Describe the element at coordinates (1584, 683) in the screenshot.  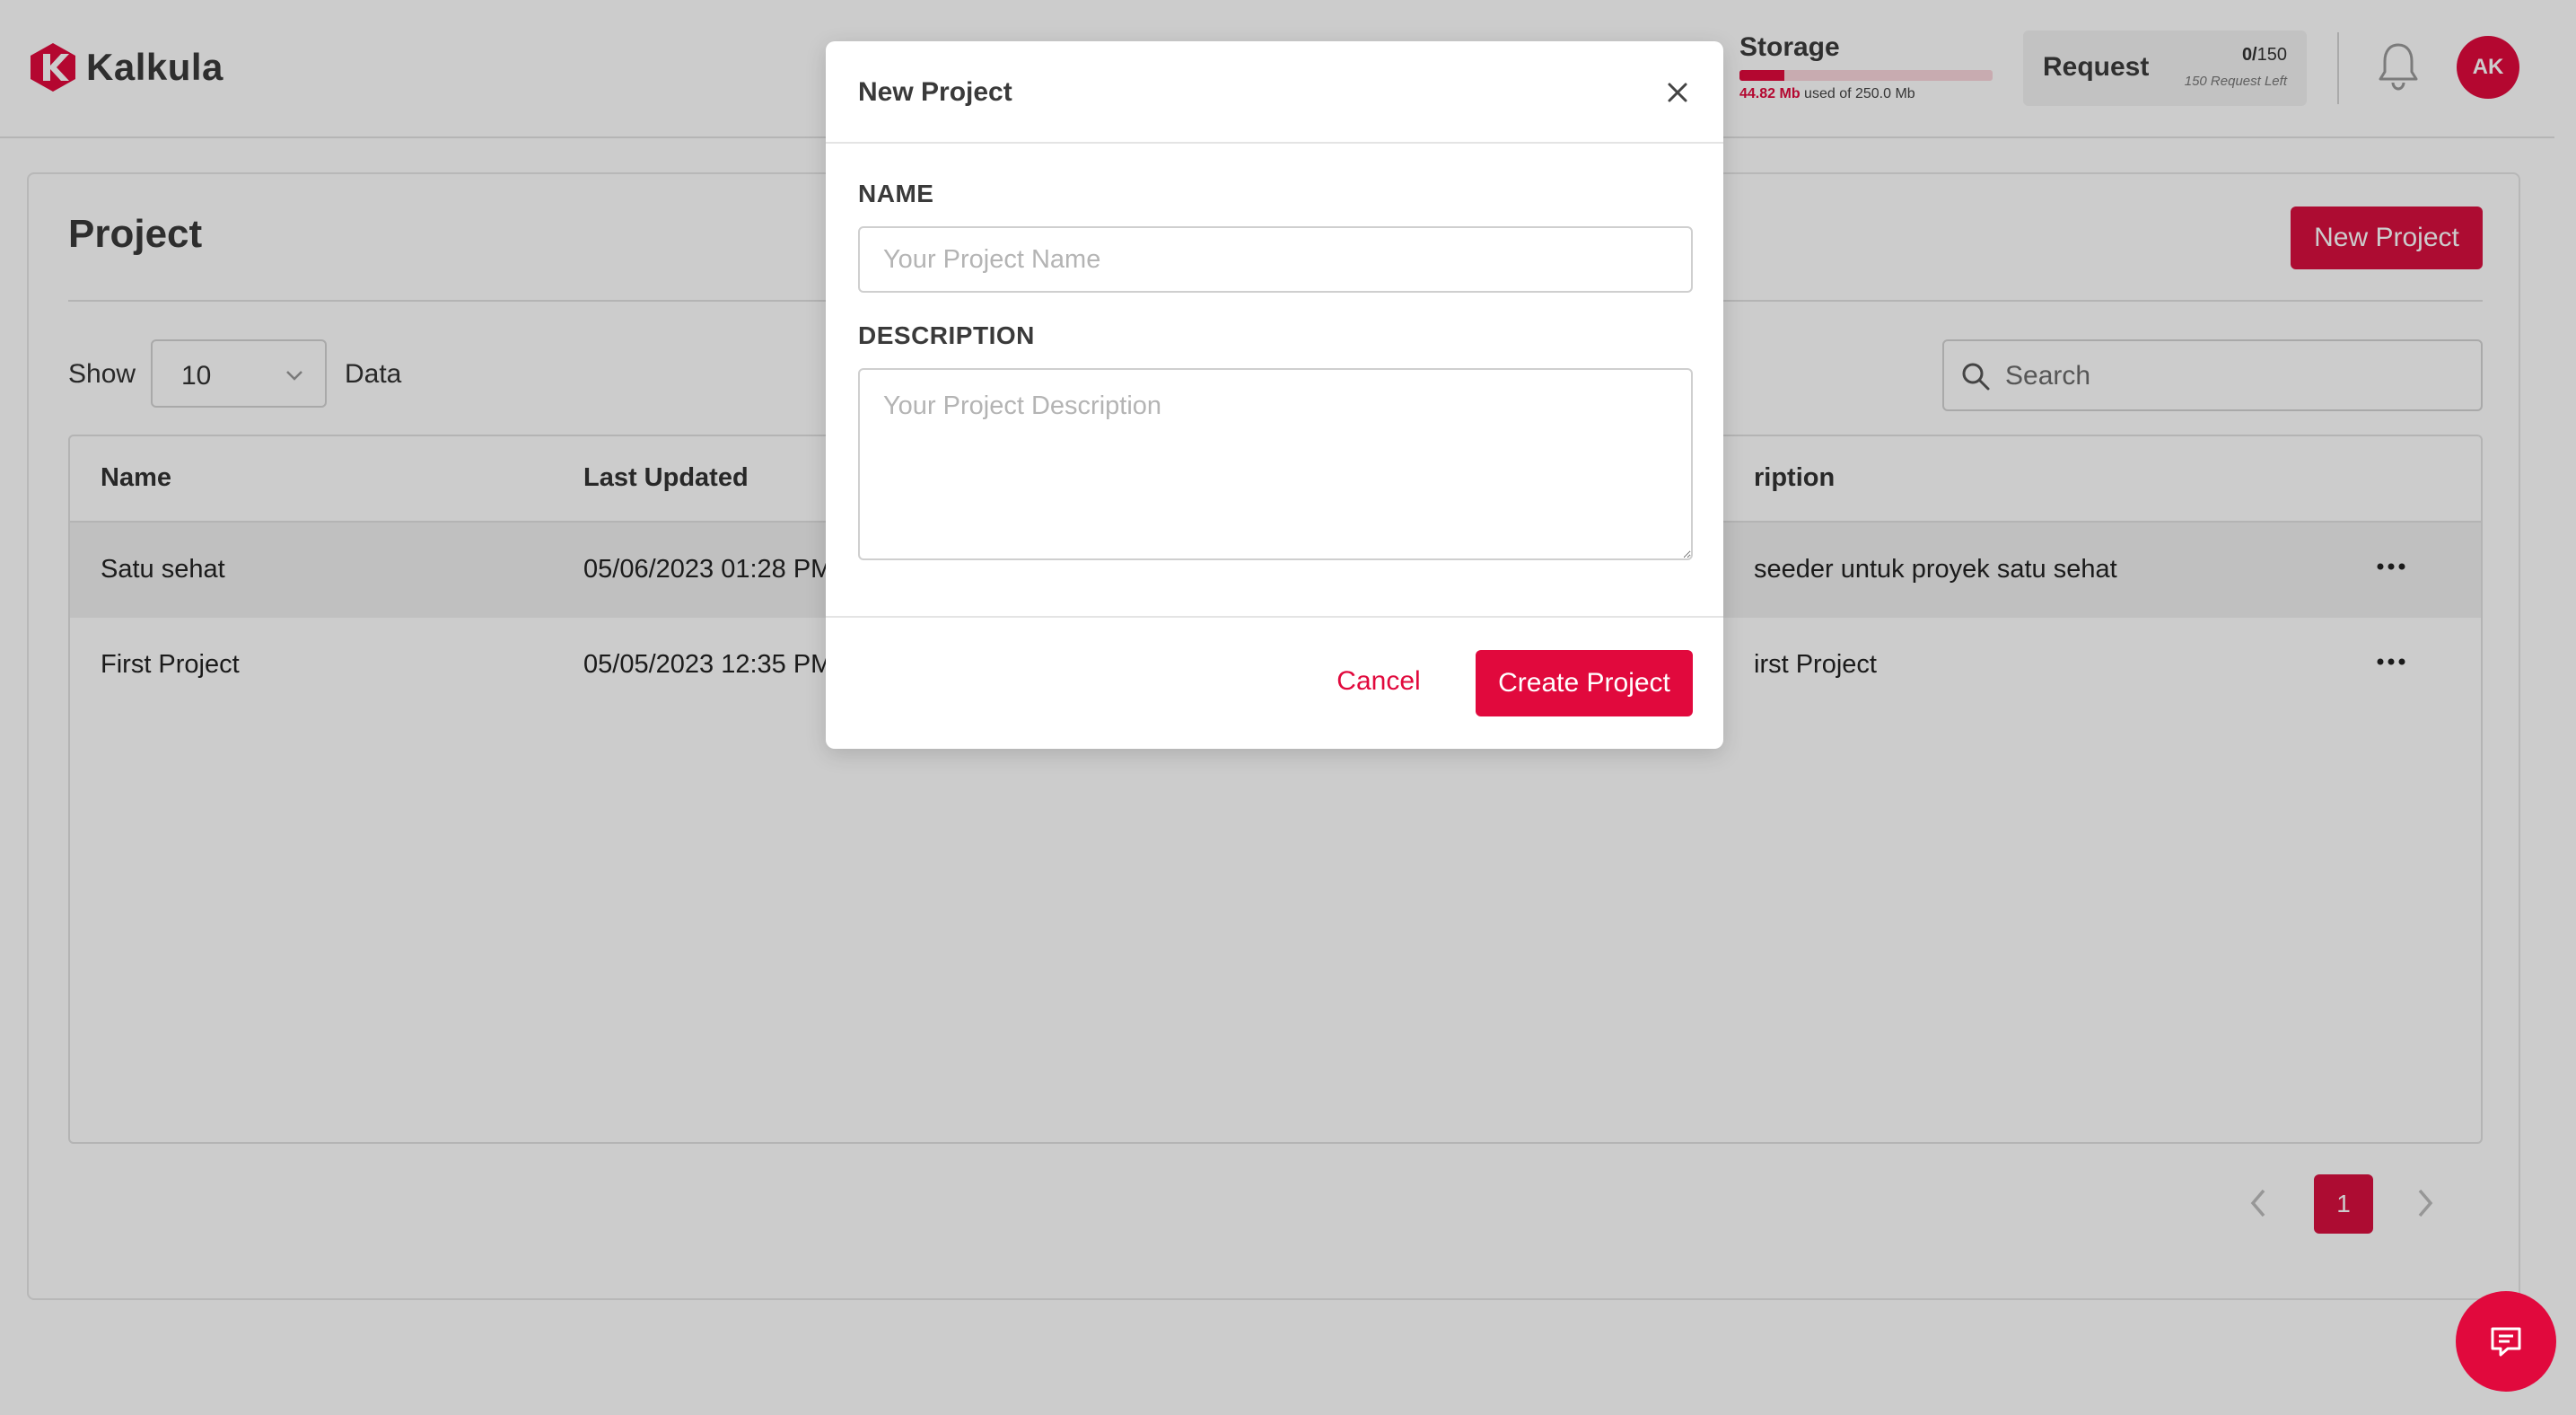
I see `create-project-button: Create Project` at that location.